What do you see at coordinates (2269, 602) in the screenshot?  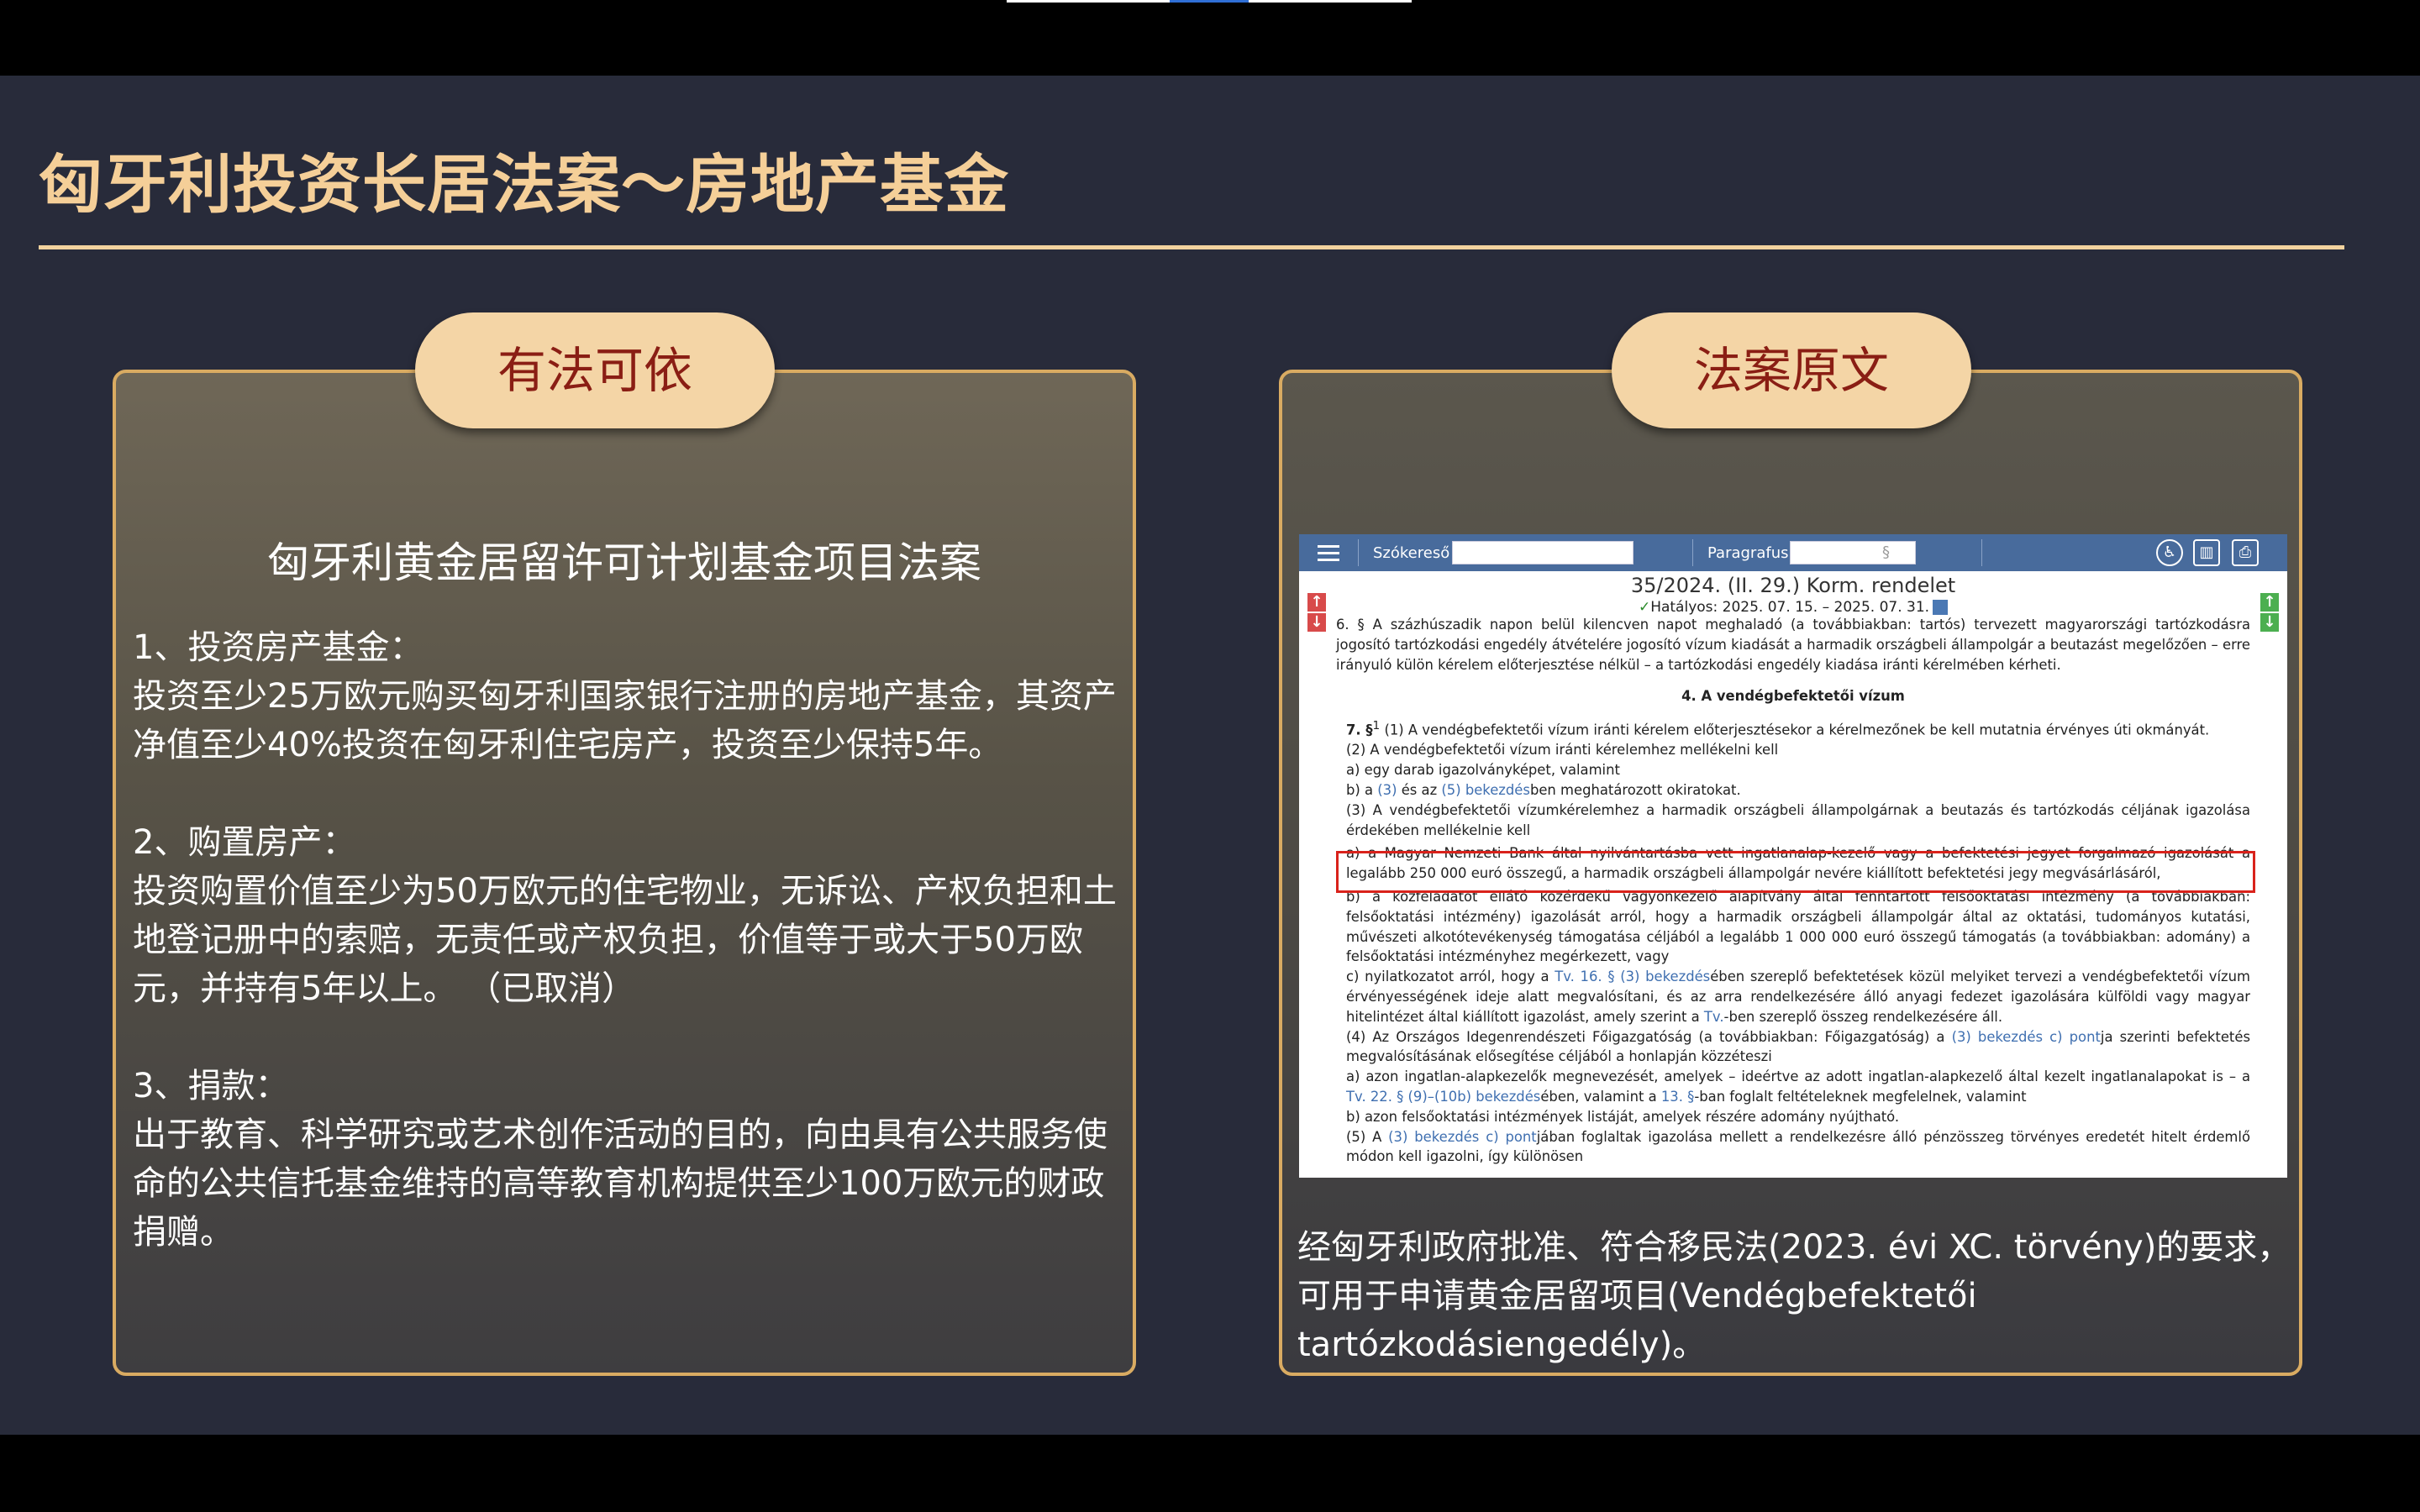 I see `scroll-up-green-icon: ↑` at bounding box center [2269, 602].